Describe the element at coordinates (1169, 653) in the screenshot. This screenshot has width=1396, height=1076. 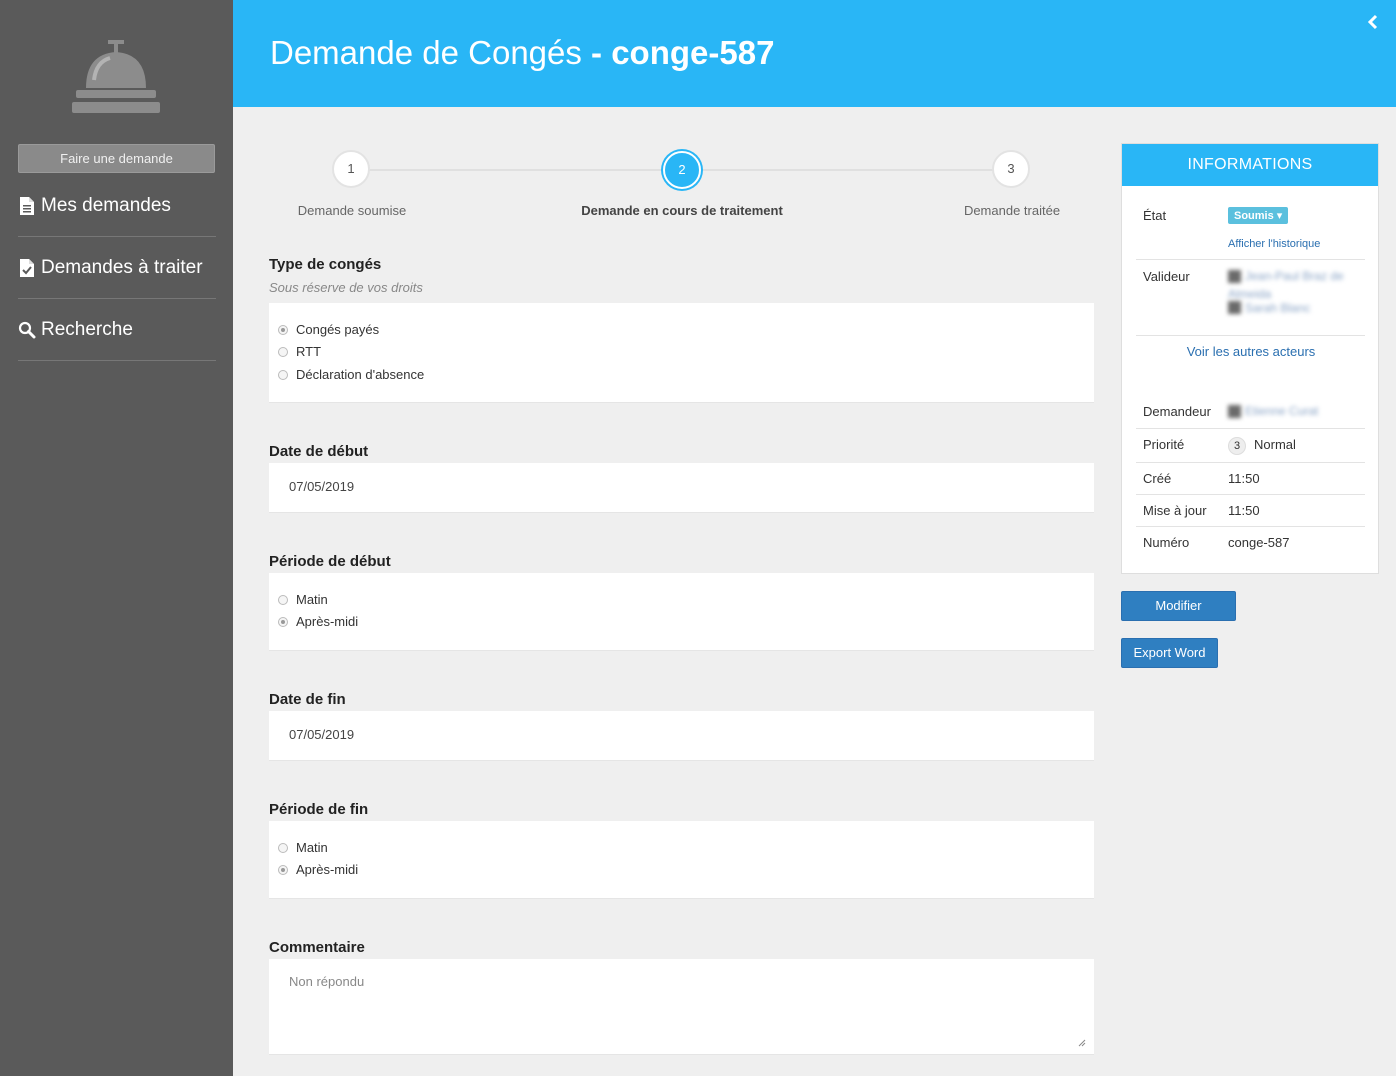
I see `export-word-button: Export Word` at that location.